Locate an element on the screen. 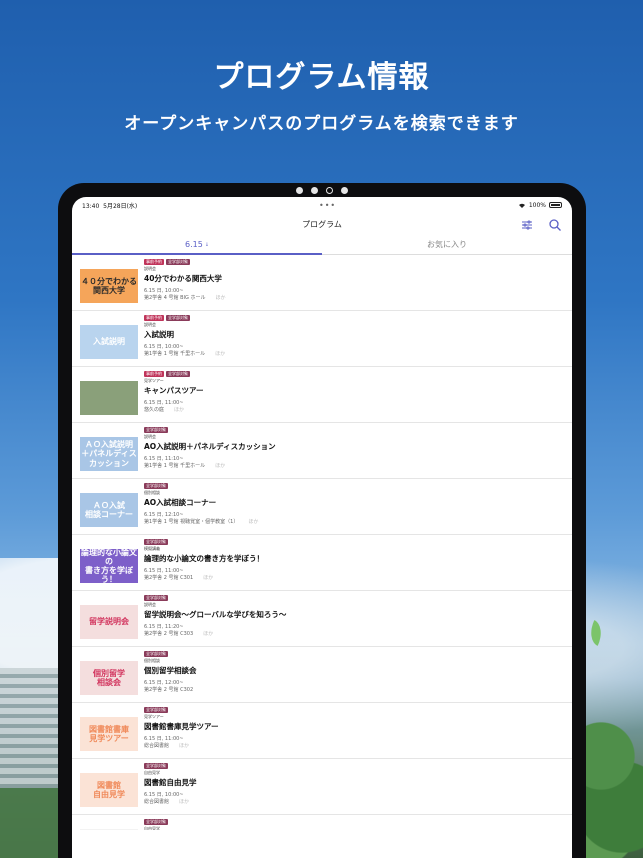 The width and height of the screenshot is (643, 858). tab-bar: 6.15 ↓ お気に入り is located at coordinates (322, 245).